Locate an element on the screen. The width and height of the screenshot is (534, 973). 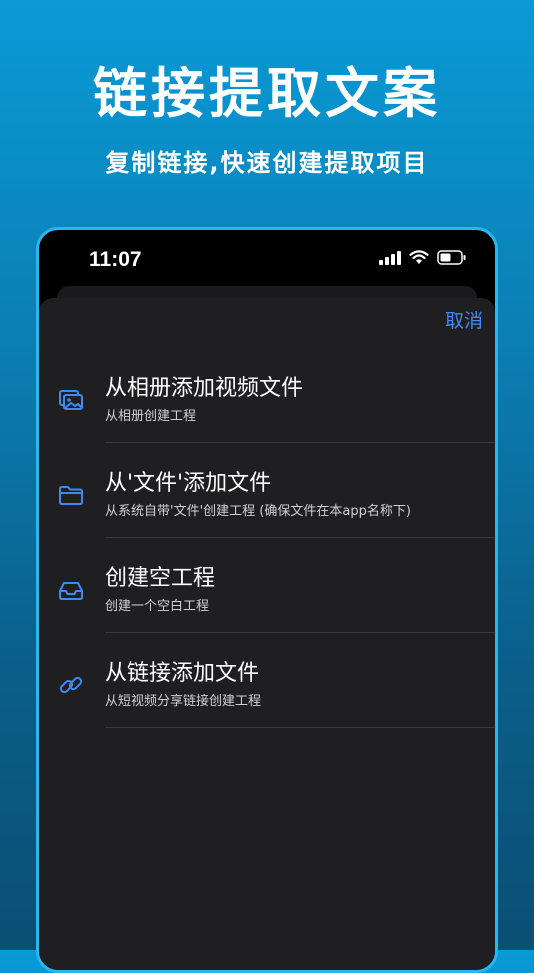
status-icons is located at coordinates (423, 257).